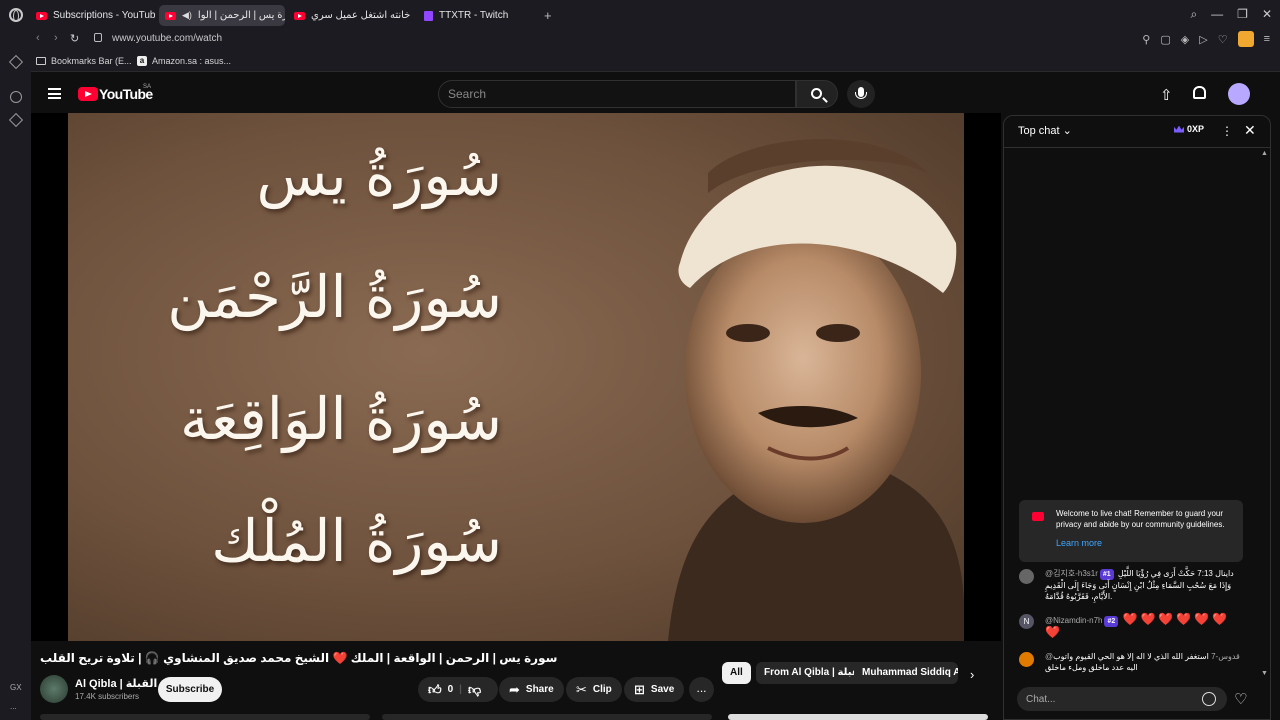 Image resolution: width=1280 pixels, height=720 pixels. Describe the element at coordinates (450, 689) in the screenshot. I see `like-count: 0` at that location.